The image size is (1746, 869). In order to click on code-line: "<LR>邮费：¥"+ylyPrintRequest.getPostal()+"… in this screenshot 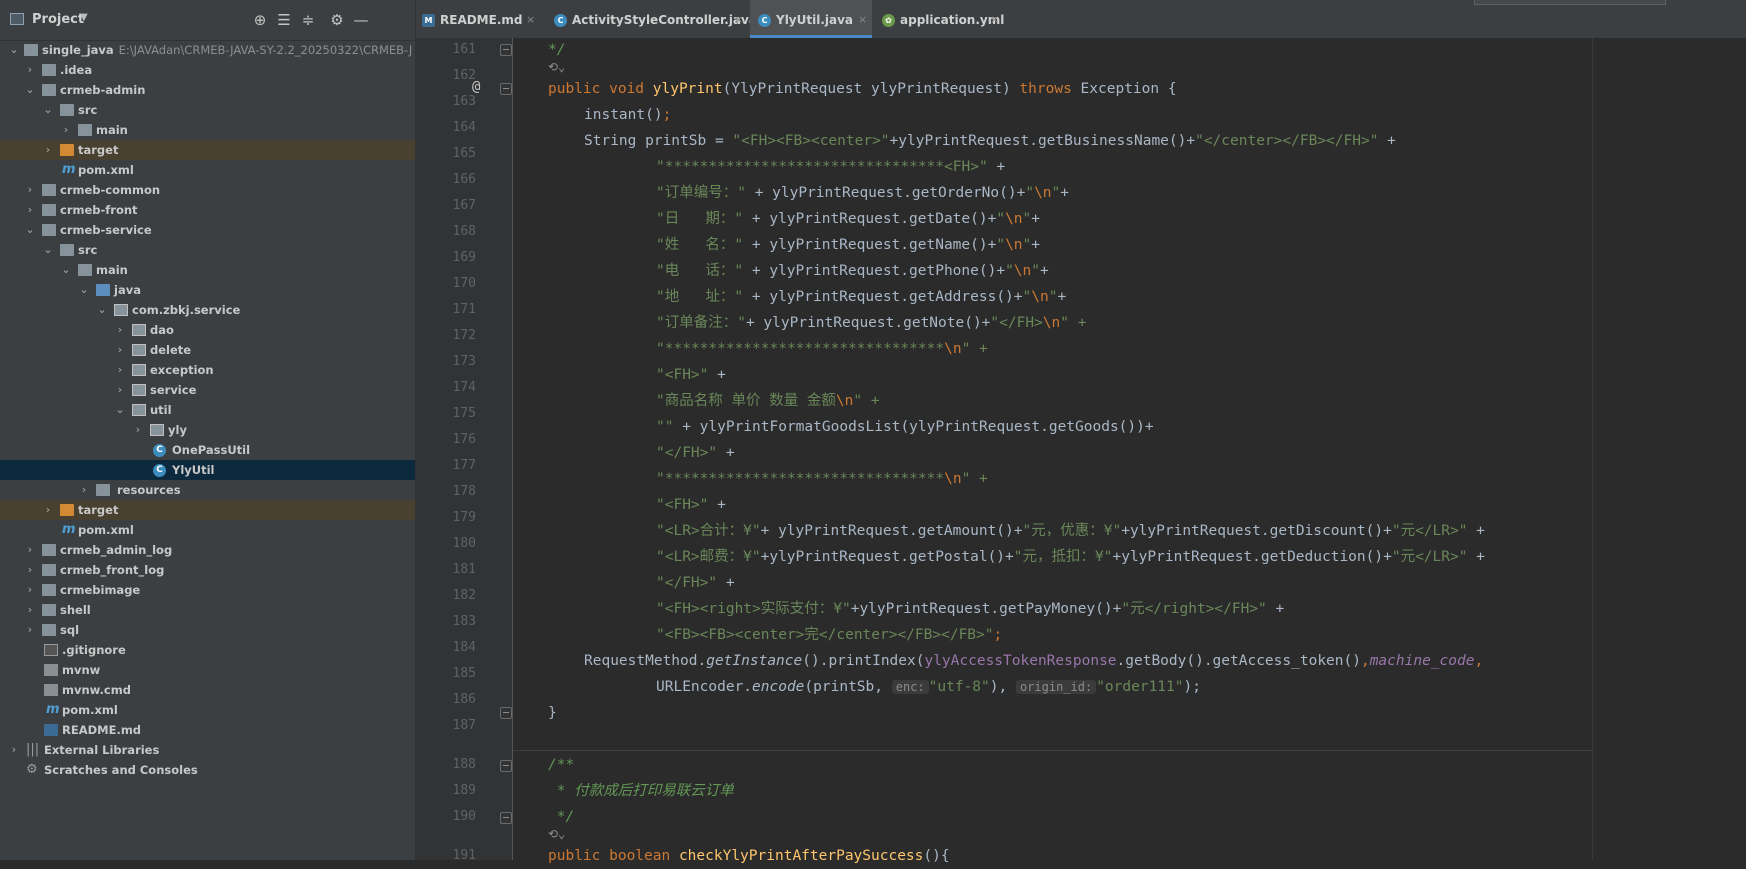, I will do `click(1070, 557)`.